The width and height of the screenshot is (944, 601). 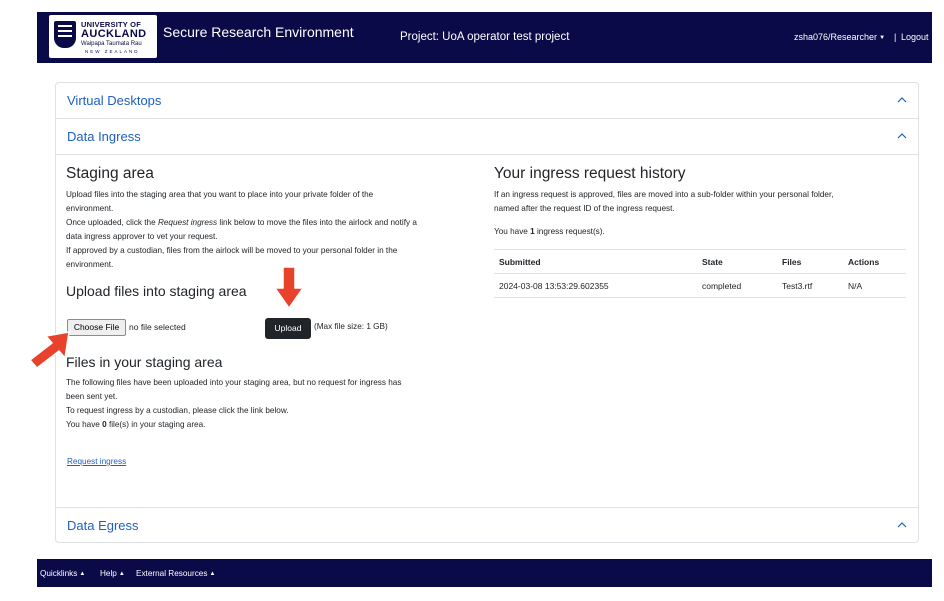 What do you see at coordinates (111, 44) in the screenshot?
I see `logo-text-line3: Waipapa Taumata Rau` at bounding box center [111, 44].